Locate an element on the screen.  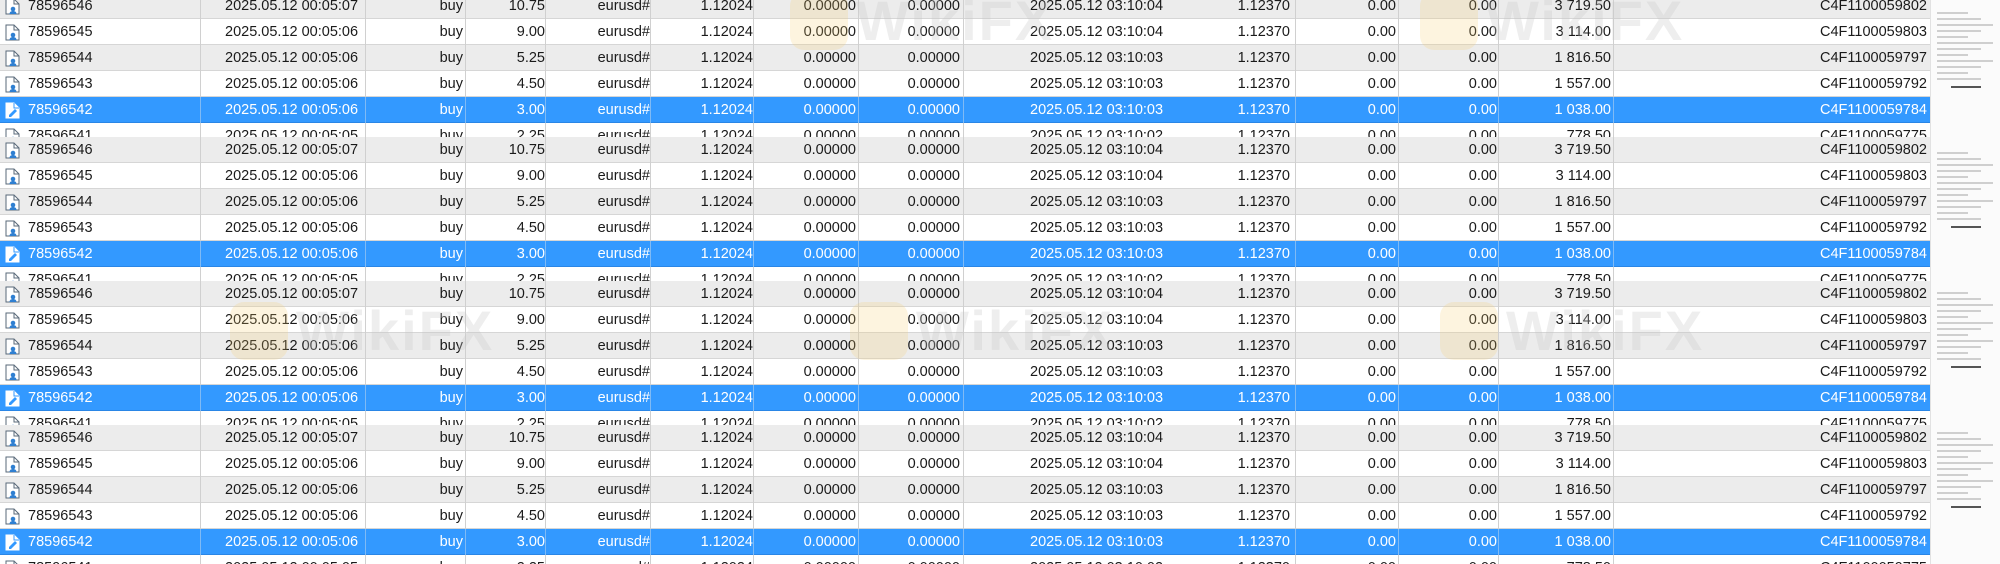
cell-profit: 1 038.00 is located at coordinates (1582, 398).